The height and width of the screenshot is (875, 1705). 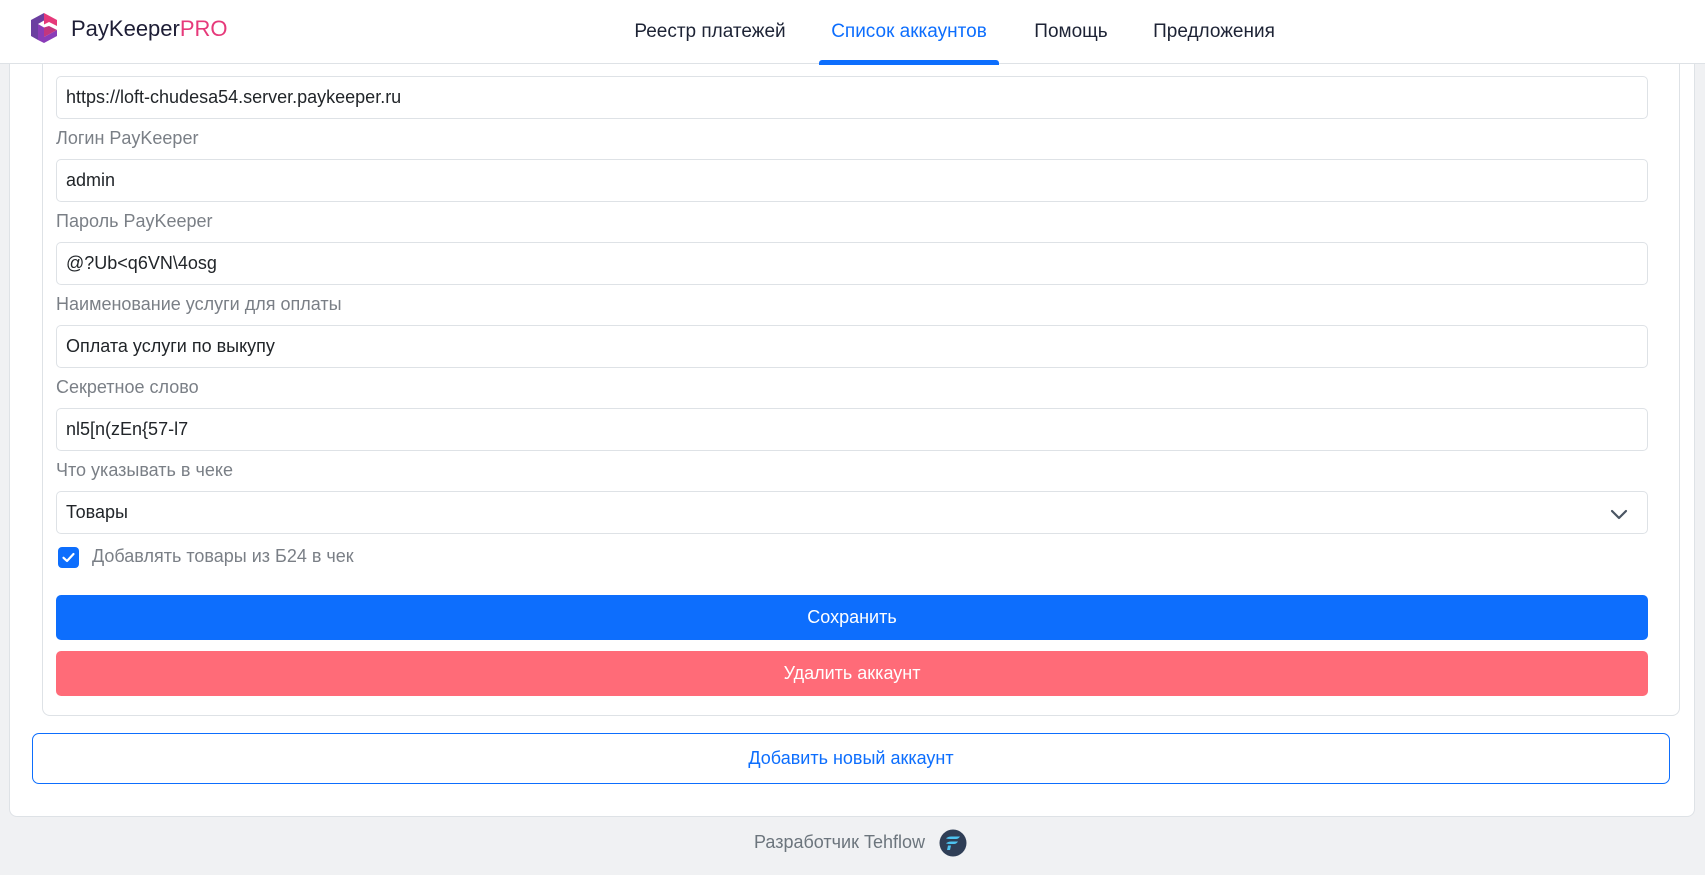 What do you see at coordinates (144, 470) in the screenshot?
I see `receipt-content-label: Что указывать в чеке` at bounding box center [144, 470].